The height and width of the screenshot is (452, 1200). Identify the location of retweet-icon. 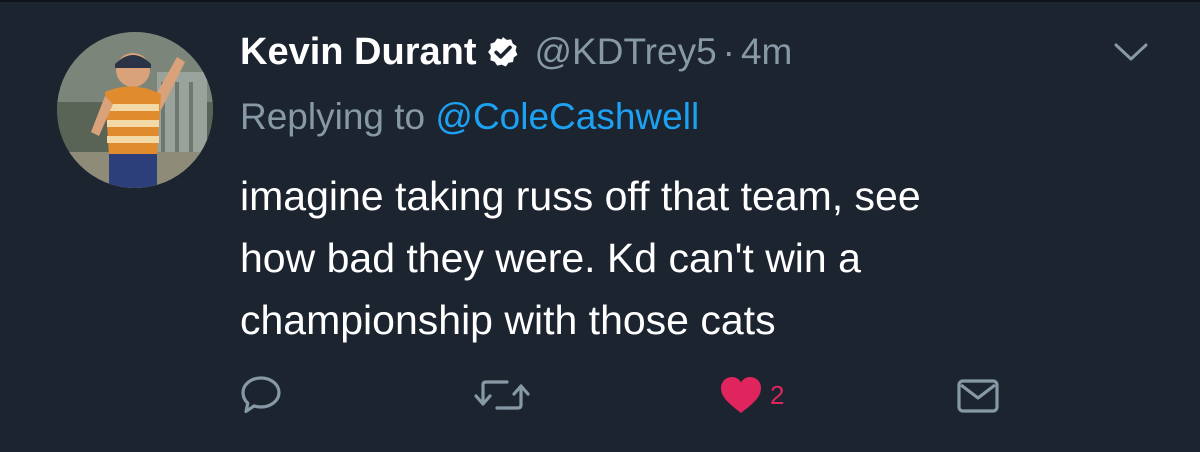
(502, 395).